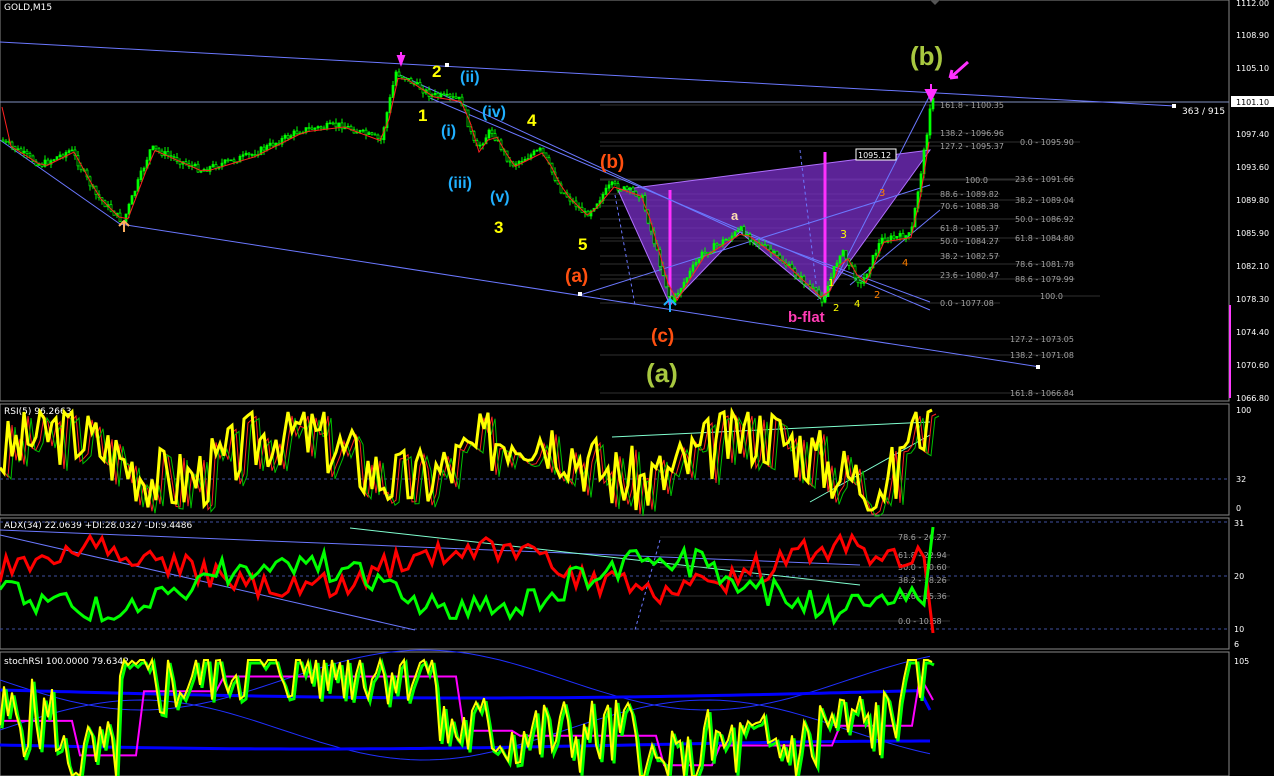 The height and width of the screenshot is (776, 1274). What do you see at coordinates (1047, 142) in the screenshot?
I see `fib-label: 0.0 - 1095.90` at bounding box center [1047, 142].